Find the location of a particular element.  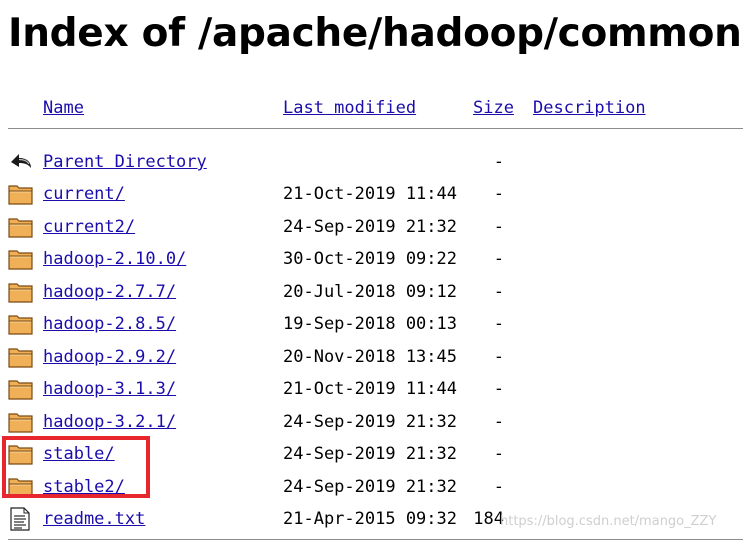

header-divider is located at coordinates (375, 128).